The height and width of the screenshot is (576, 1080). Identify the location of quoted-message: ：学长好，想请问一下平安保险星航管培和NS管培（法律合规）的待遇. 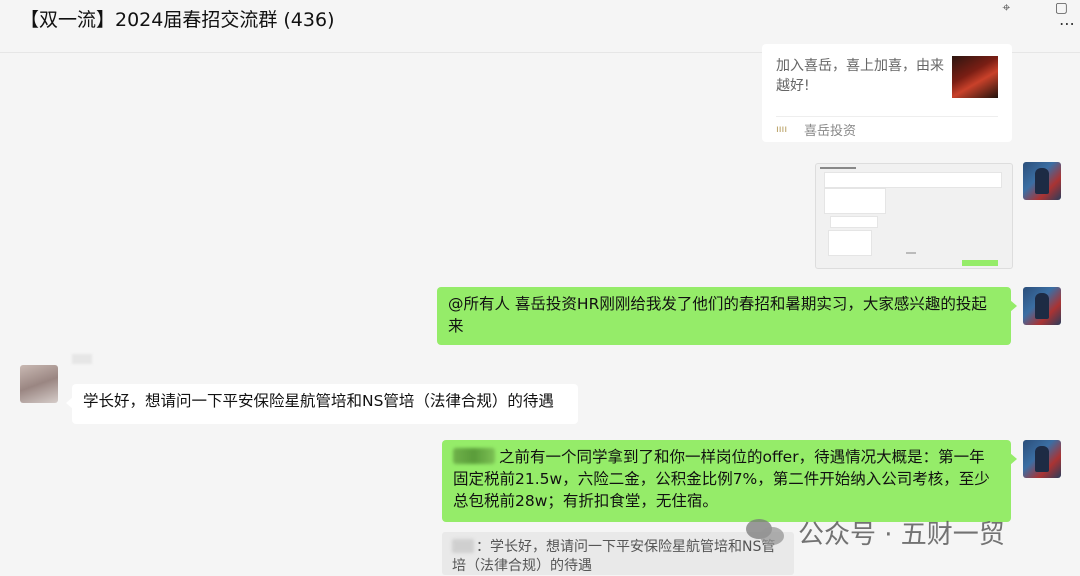
(618, 553).